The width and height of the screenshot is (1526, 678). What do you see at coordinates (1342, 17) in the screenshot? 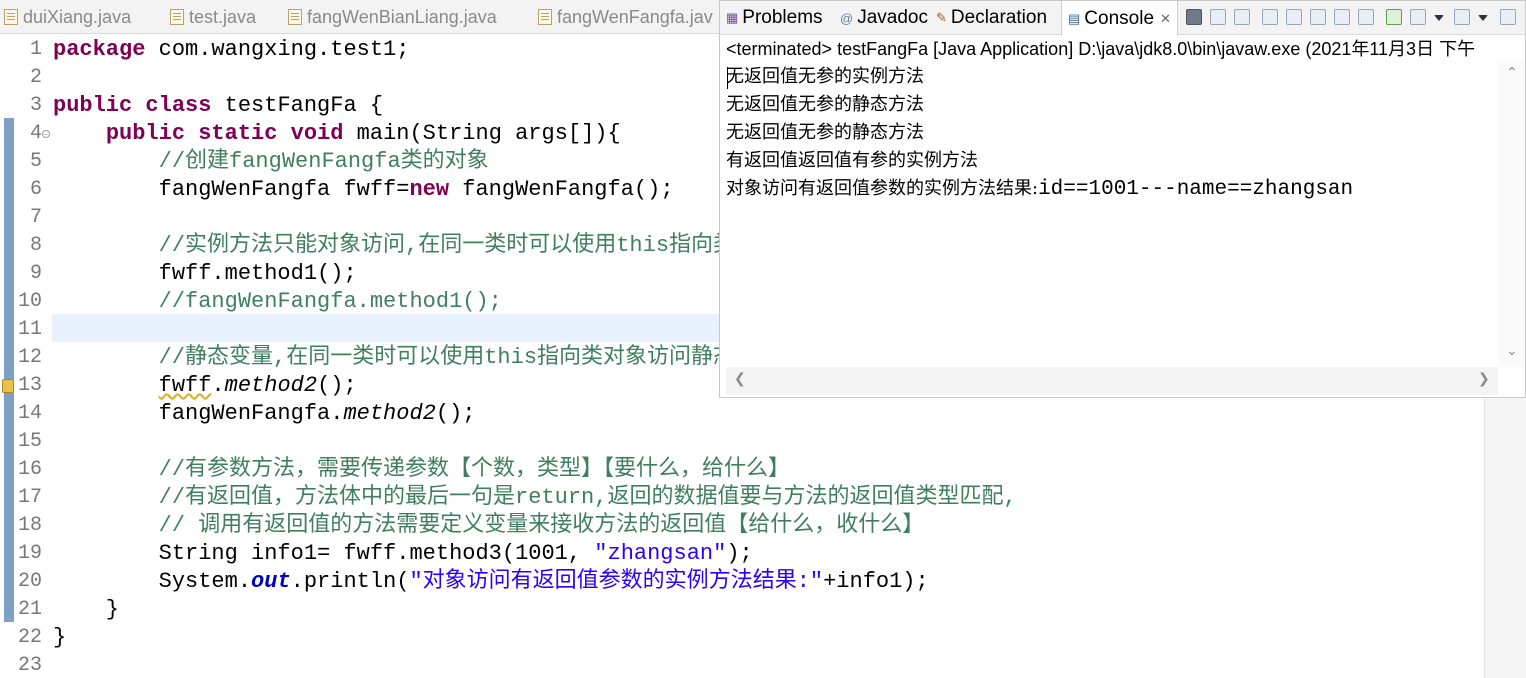
I see `show-on-output-icon` at bounding box center [1342, 17].